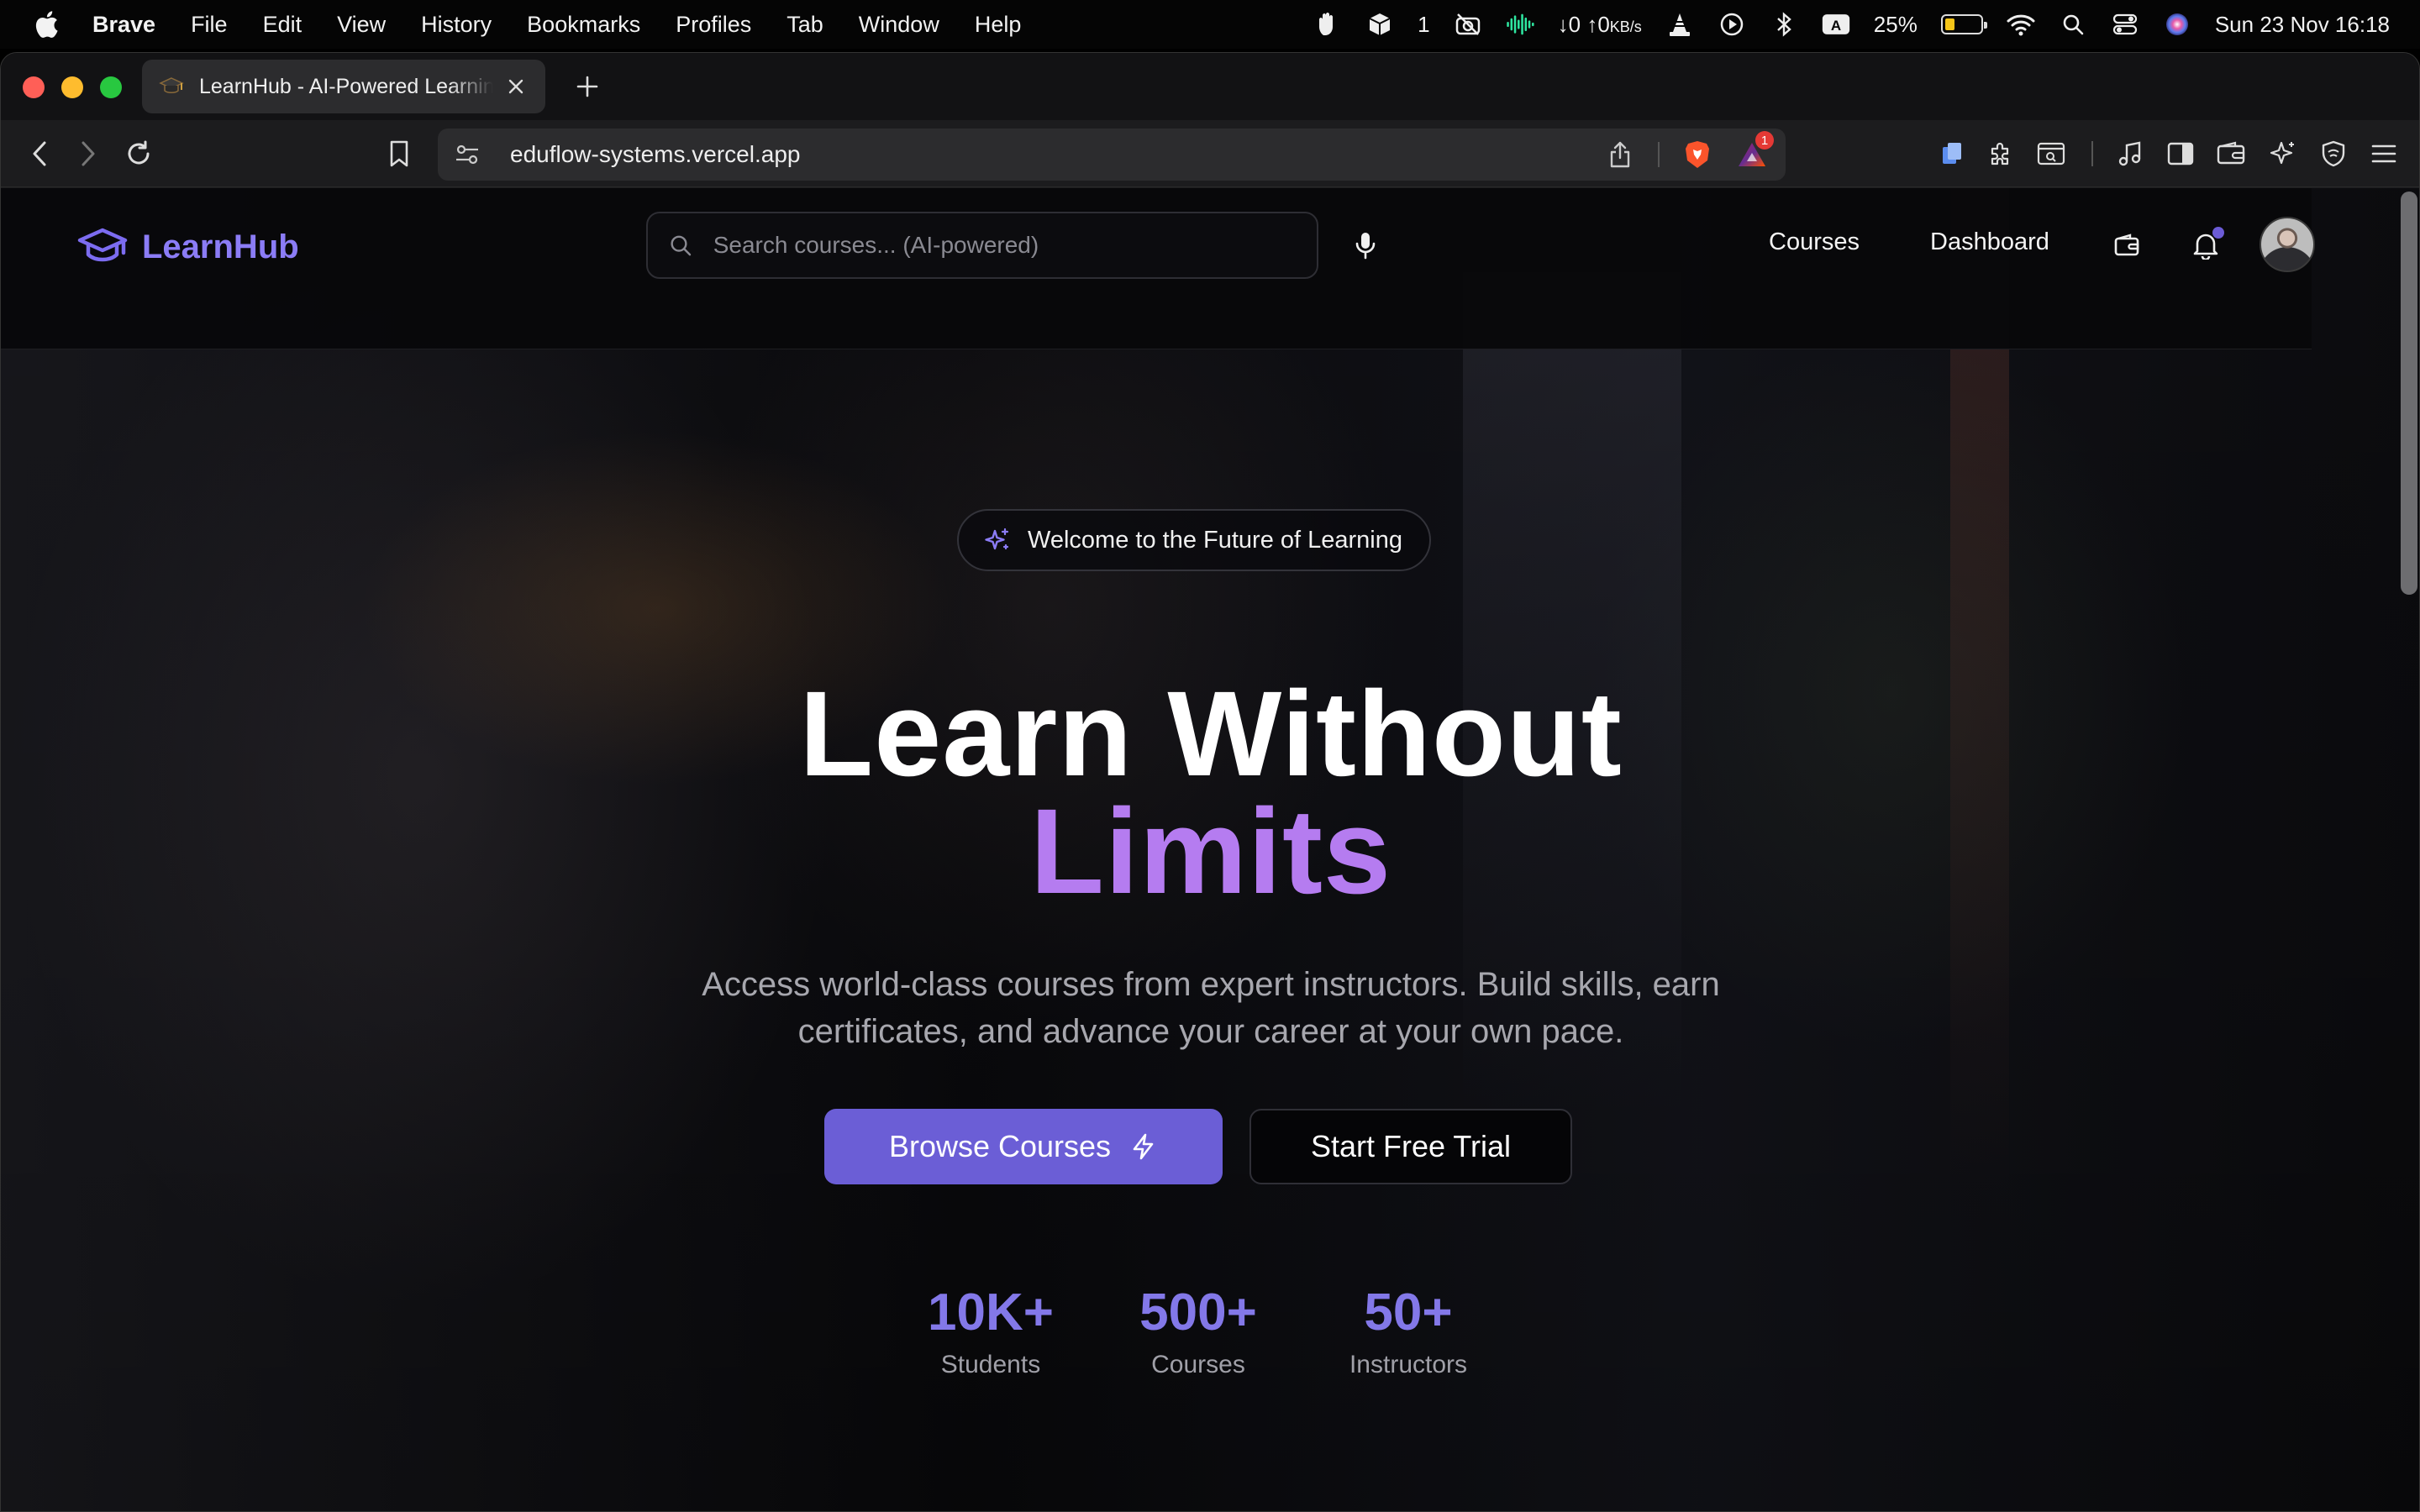  I want to click on vlc-cone-icon, so click(1680, 24).